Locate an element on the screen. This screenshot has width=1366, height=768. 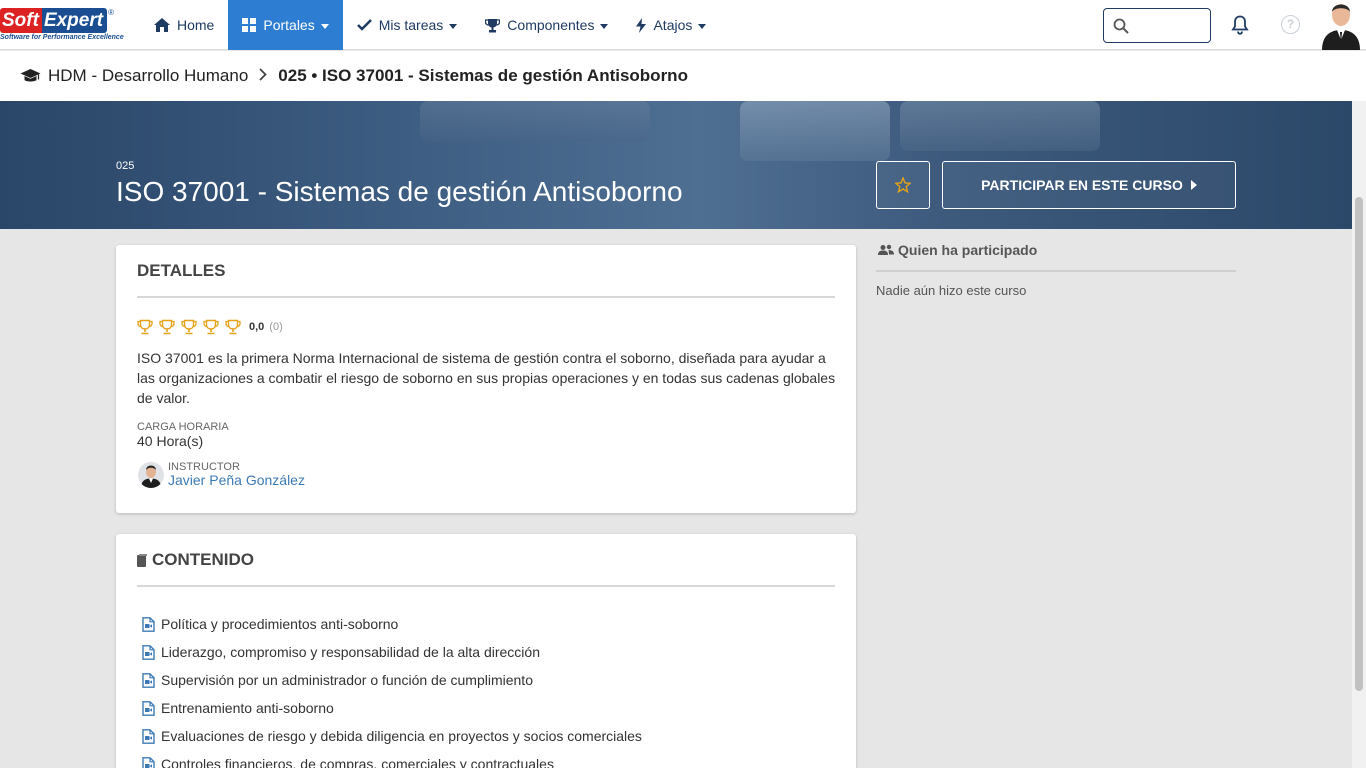
content-item-label: Entrenamiento anti-soborno is located at coordinates (247, 708).